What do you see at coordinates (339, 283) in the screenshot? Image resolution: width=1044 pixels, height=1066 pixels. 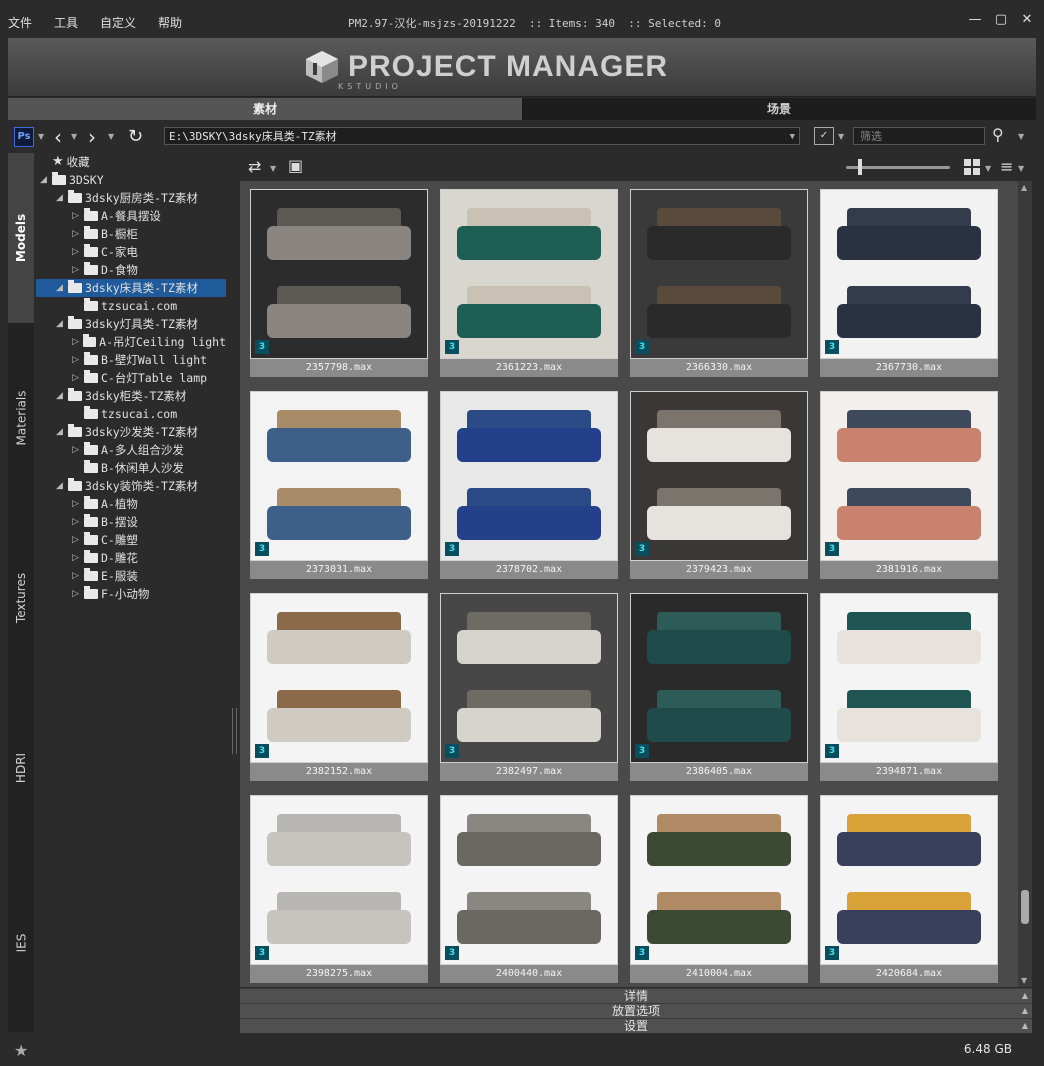 I see `asset-card: 3 2357798.max` at bounding box center [339, 283].